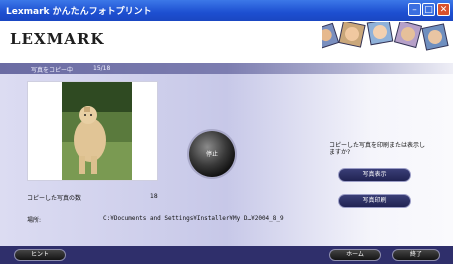 This screenshot has width=453, height=264. What do you see at coordinates (416, 255) in the screenshot?
I see `exit-button: 終了` at bounding box center [416, 255].